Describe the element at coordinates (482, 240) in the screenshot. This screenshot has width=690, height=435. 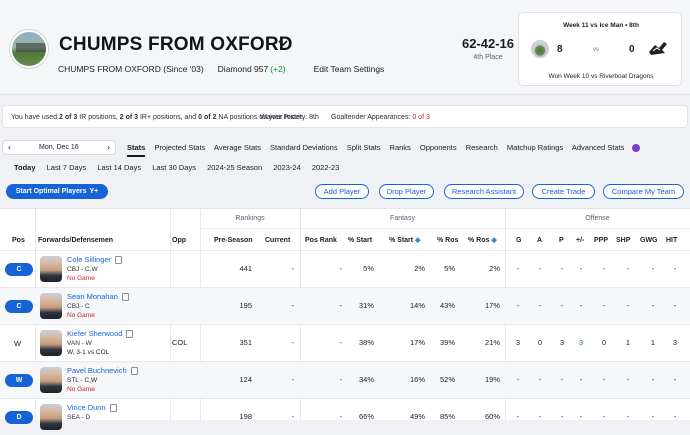
I see `col-pct-ros-diamond: % Ros ◆` at that location.